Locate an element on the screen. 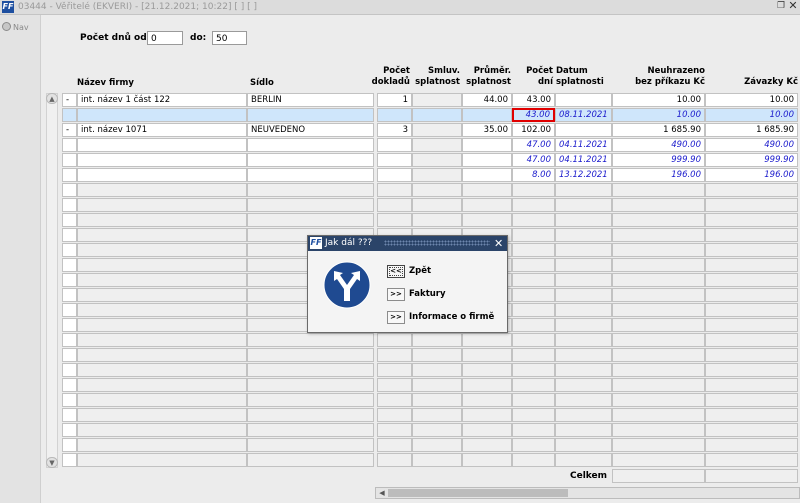 The width and height of the screenshot is (800, 503). invoices-button: >> is located at coordinates (396, 294).